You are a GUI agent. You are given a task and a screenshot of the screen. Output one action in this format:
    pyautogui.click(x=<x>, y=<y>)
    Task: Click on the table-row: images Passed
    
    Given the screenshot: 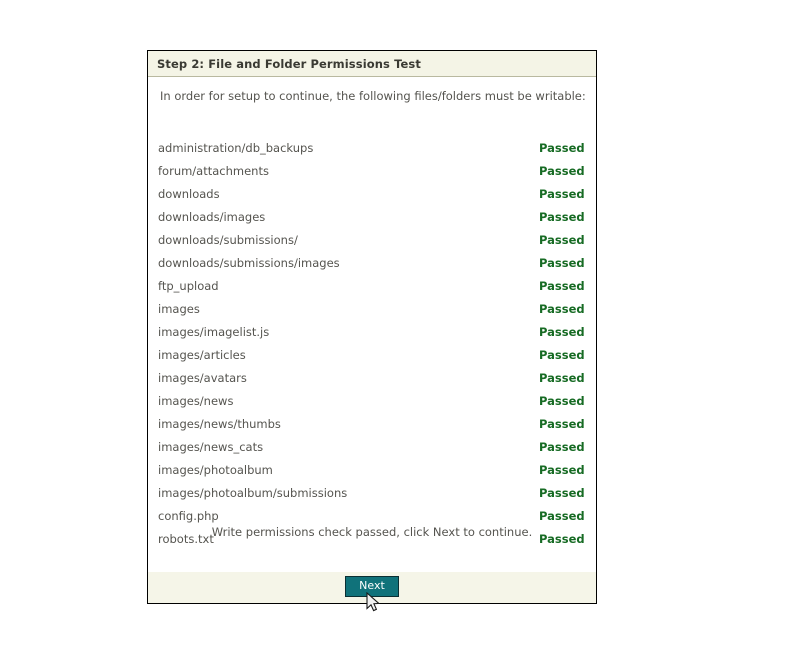 What is the action you would take?
    pyautogui.click(x=372, y=309)
    